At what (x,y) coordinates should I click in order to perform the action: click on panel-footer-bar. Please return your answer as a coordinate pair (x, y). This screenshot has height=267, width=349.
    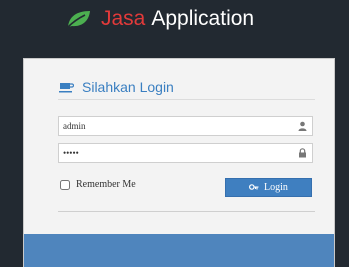
    Looking at the image, I should click on (179, 250).